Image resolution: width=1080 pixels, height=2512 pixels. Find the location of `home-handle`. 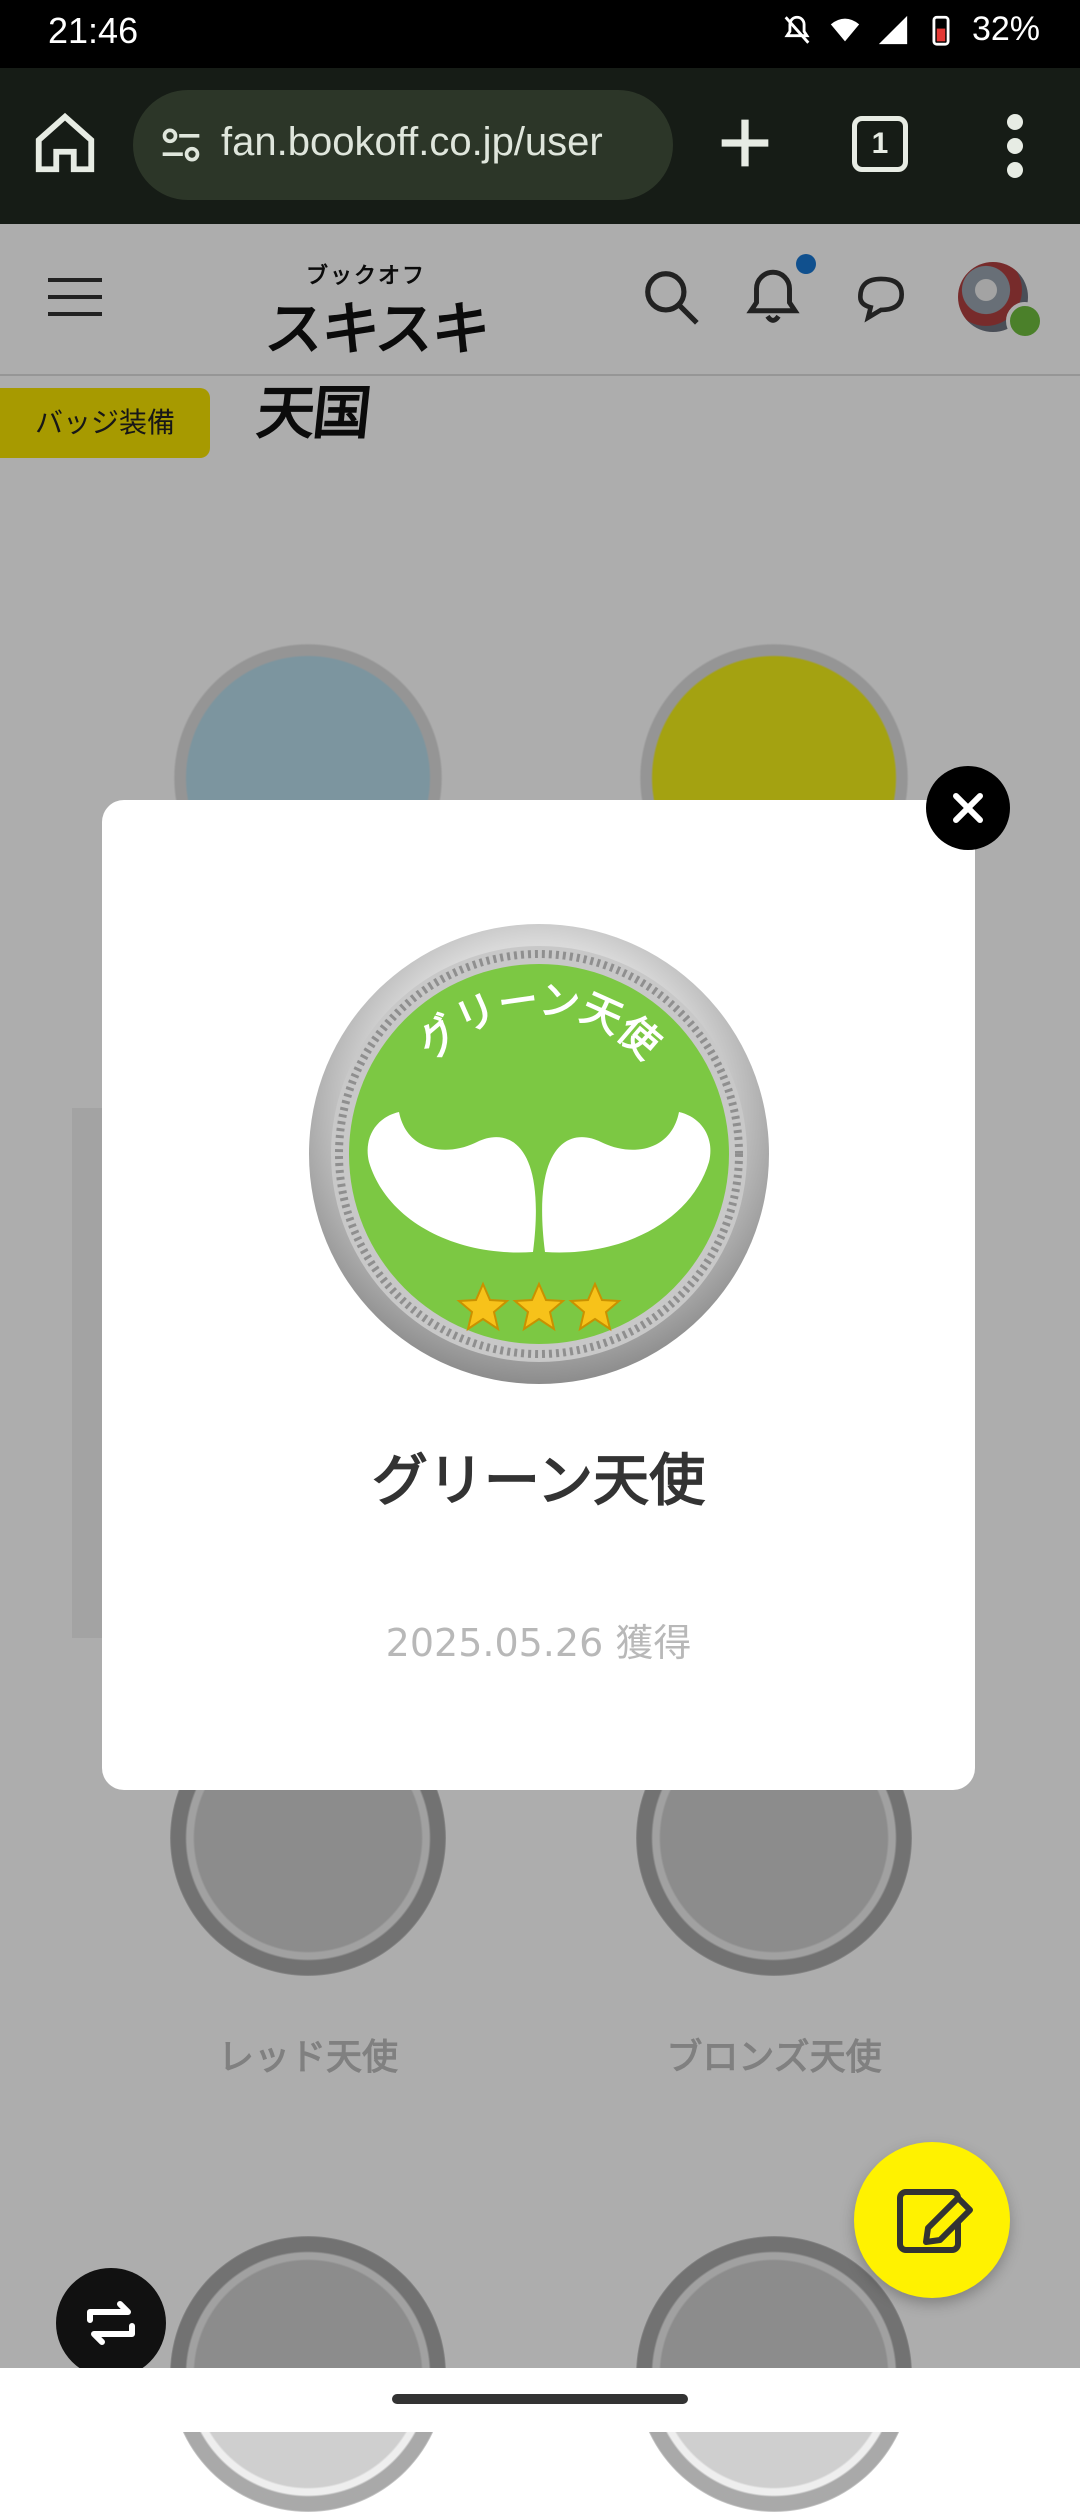

home-handle is located at coordinates (540, 2399).